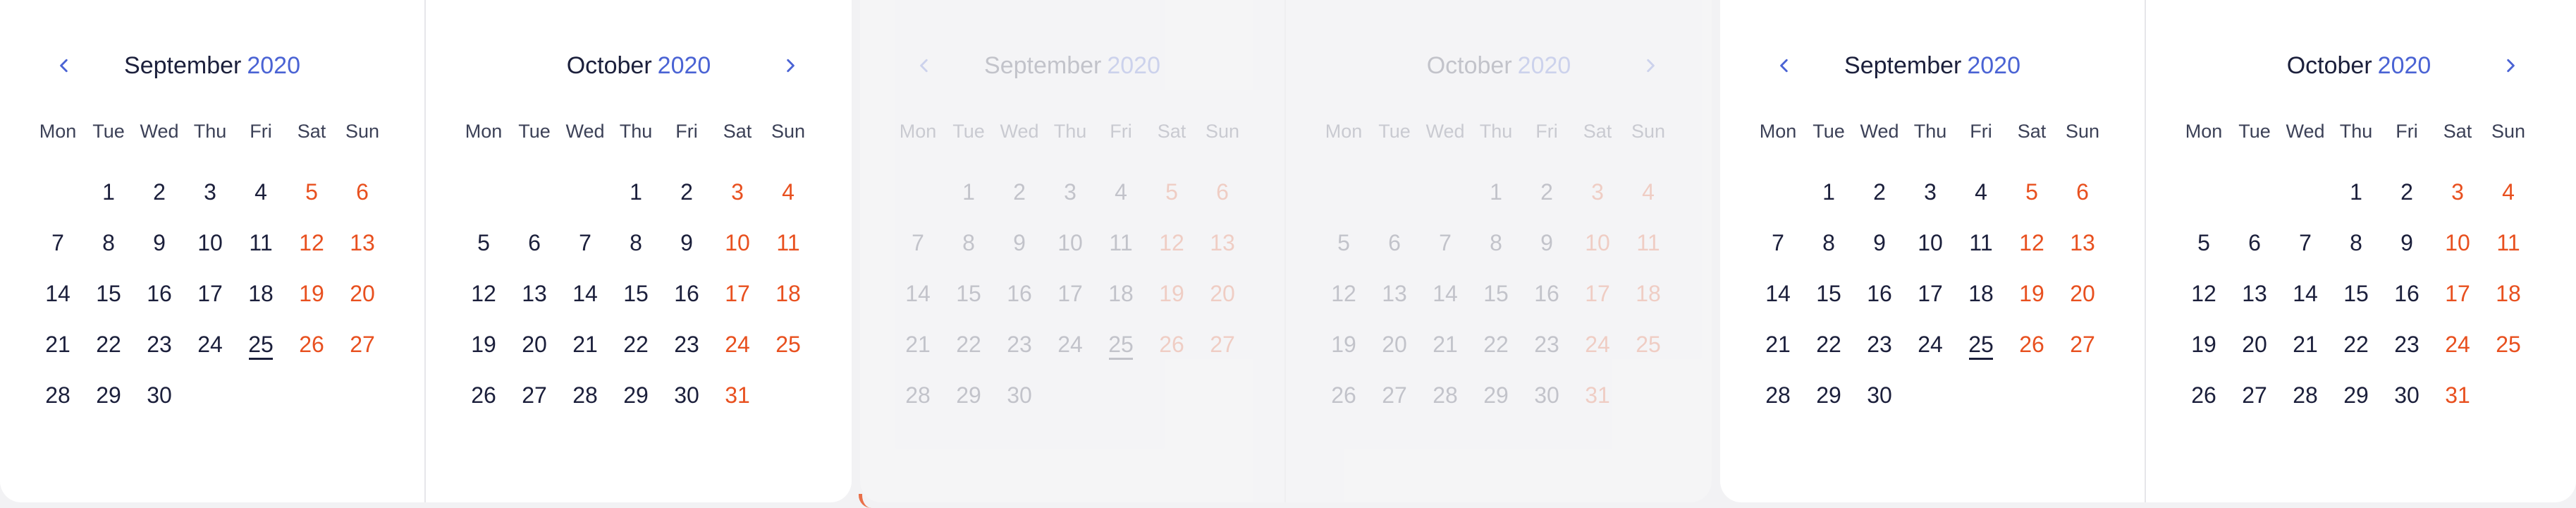  What do you see at coordinates (2356, 242) in the screenshot?
I see `day-cell: 8` at bounding box center [2356, 242].